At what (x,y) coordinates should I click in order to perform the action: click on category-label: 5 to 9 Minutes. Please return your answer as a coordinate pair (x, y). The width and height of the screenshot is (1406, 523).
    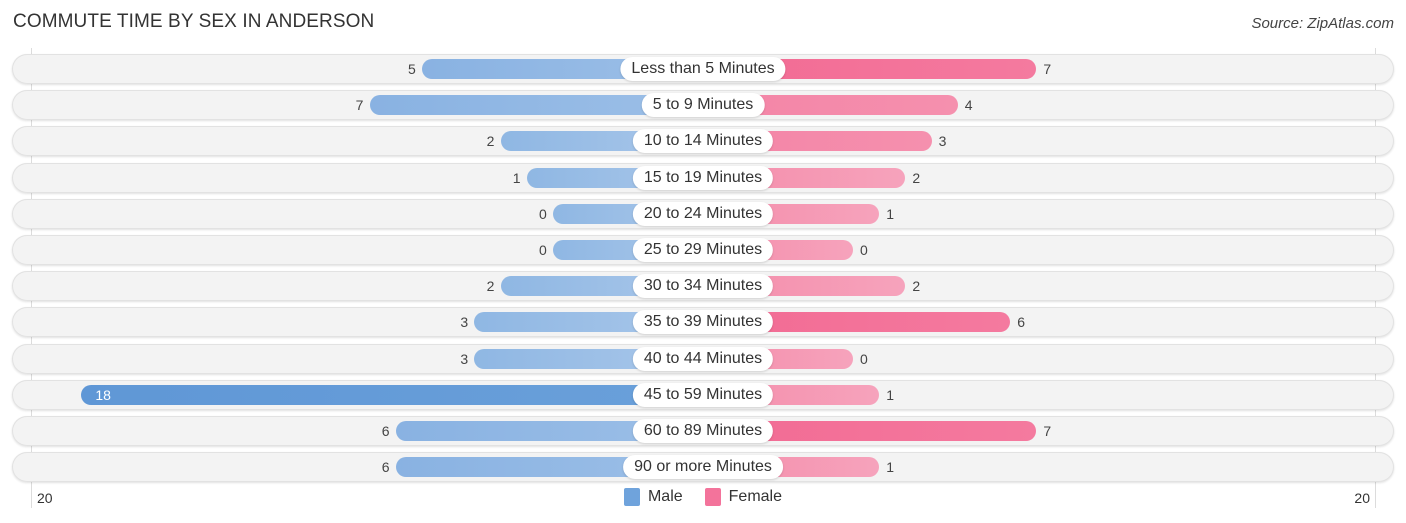
    Looking at the image, I should click on (703, 105).